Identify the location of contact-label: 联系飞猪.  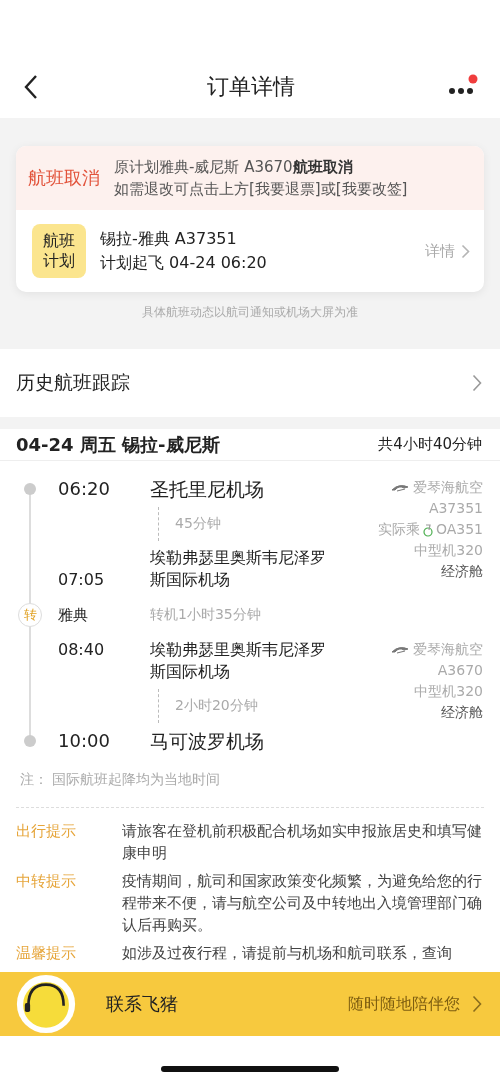
(142, 1004).